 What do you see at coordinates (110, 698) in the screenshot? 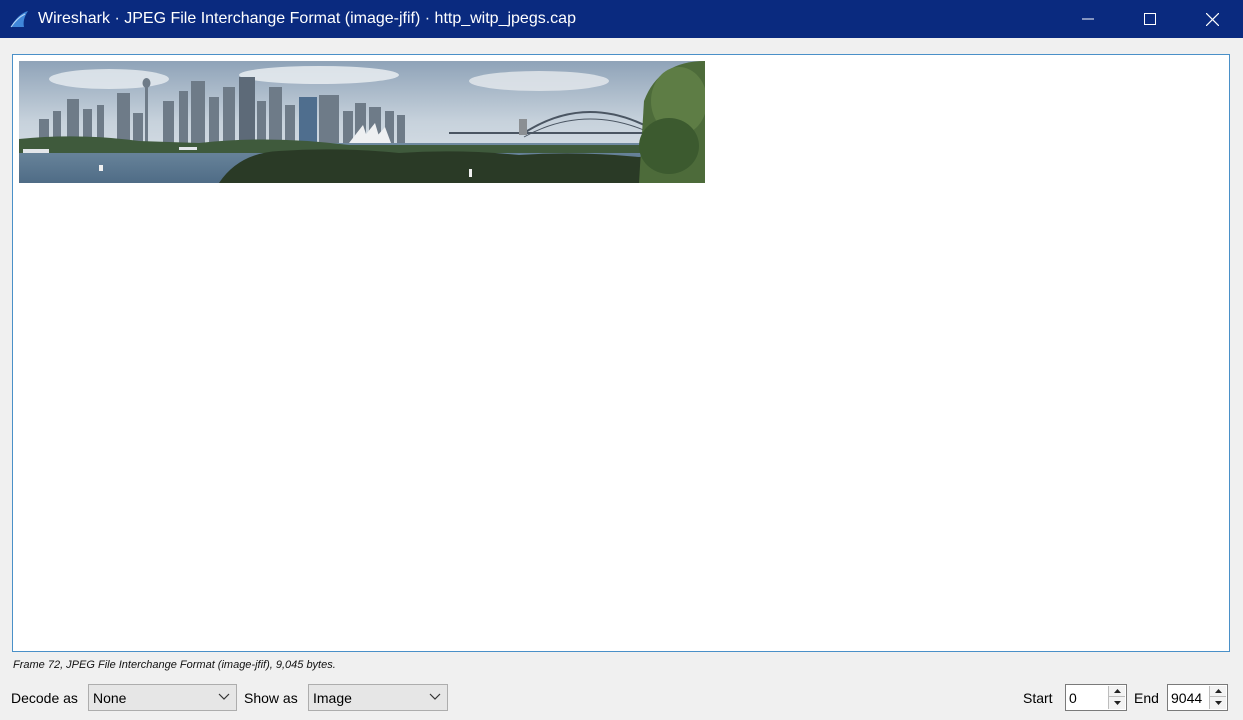
I see `decode-as-value: None` at bounding box center [110, 698].